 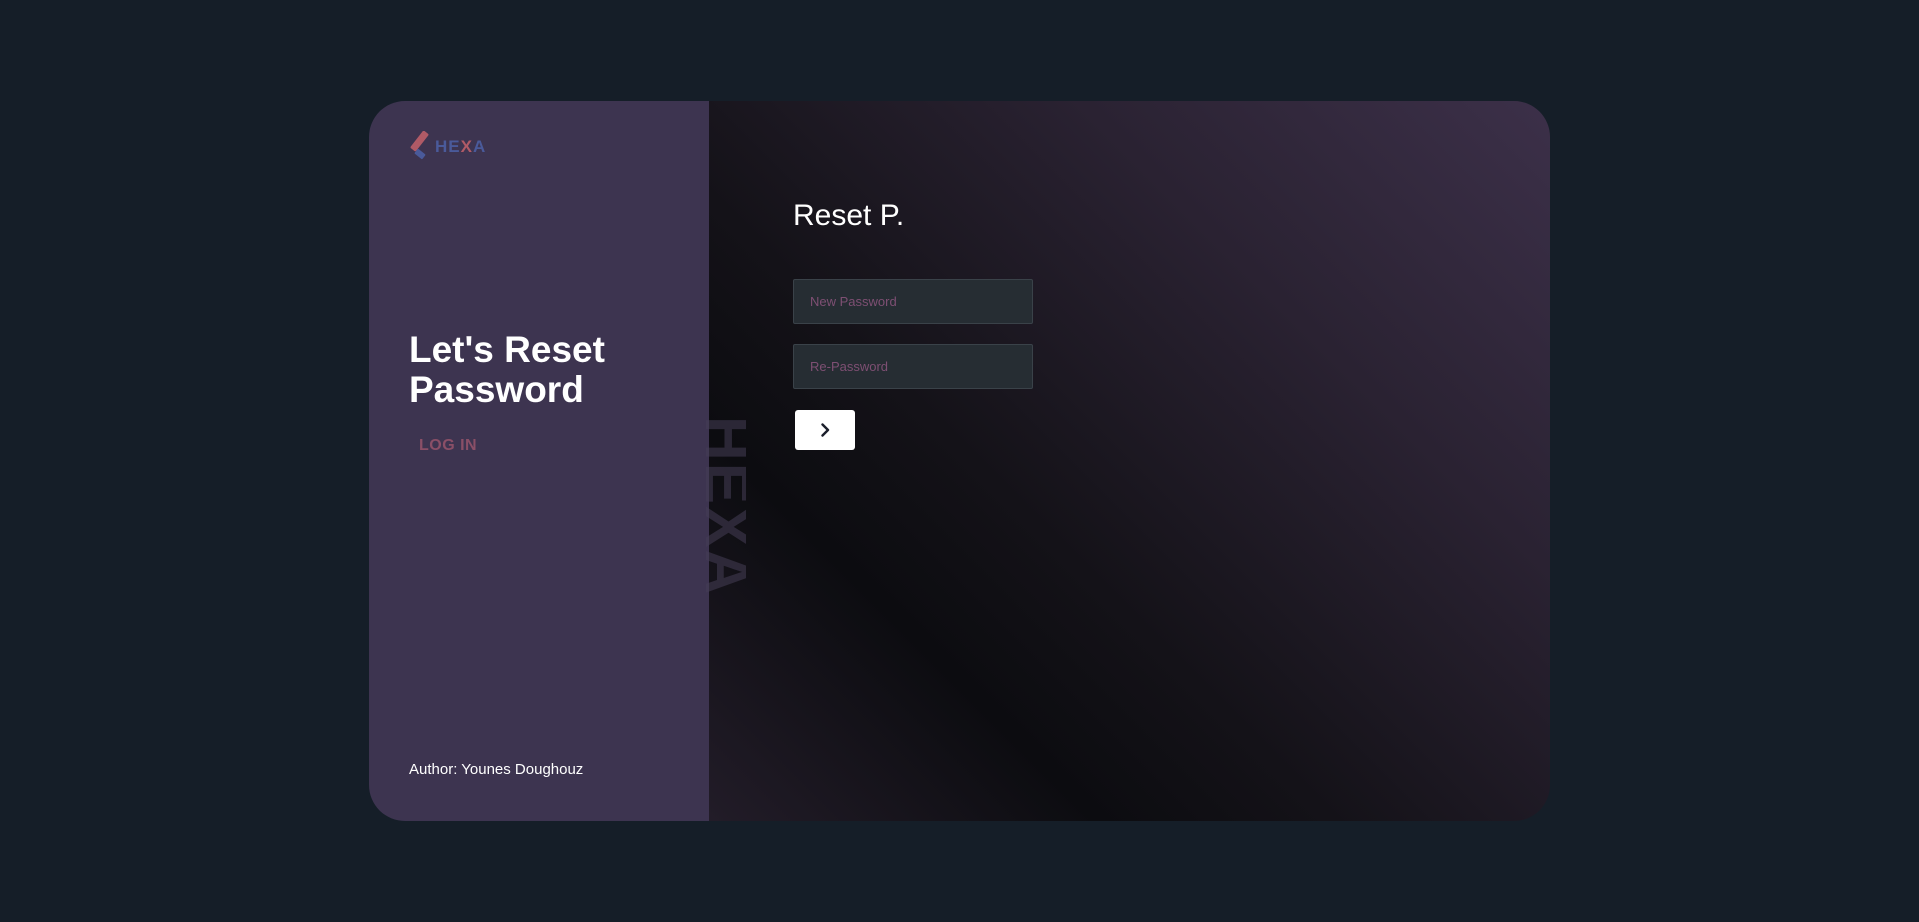 I want to click on page-headline: Let's Reset Password, so click(x=507, y=369).